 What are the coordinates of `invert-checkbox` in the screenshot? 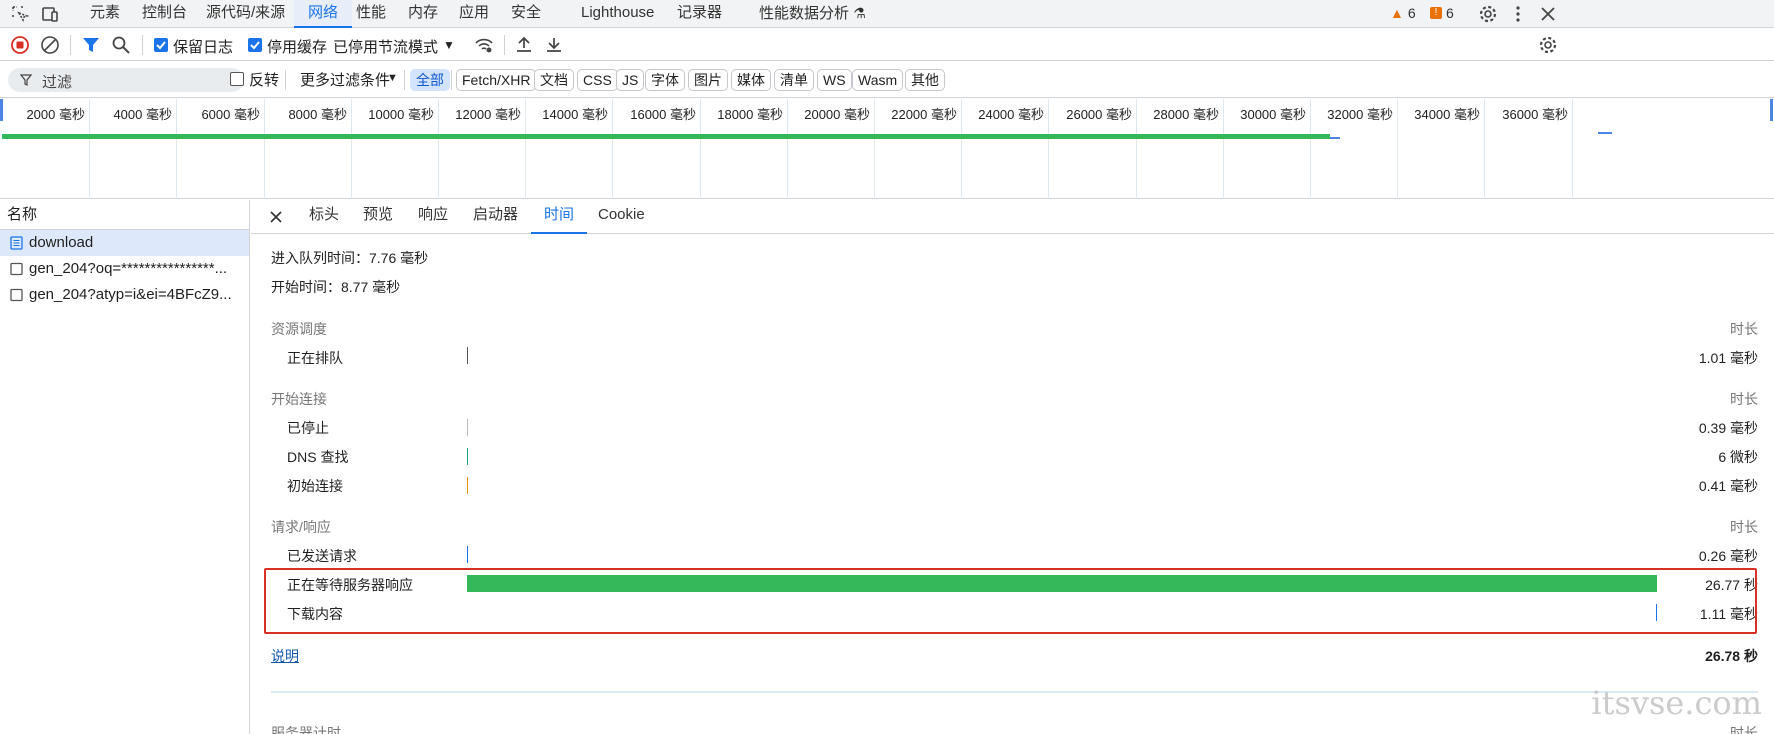 It's located at (237, 79).